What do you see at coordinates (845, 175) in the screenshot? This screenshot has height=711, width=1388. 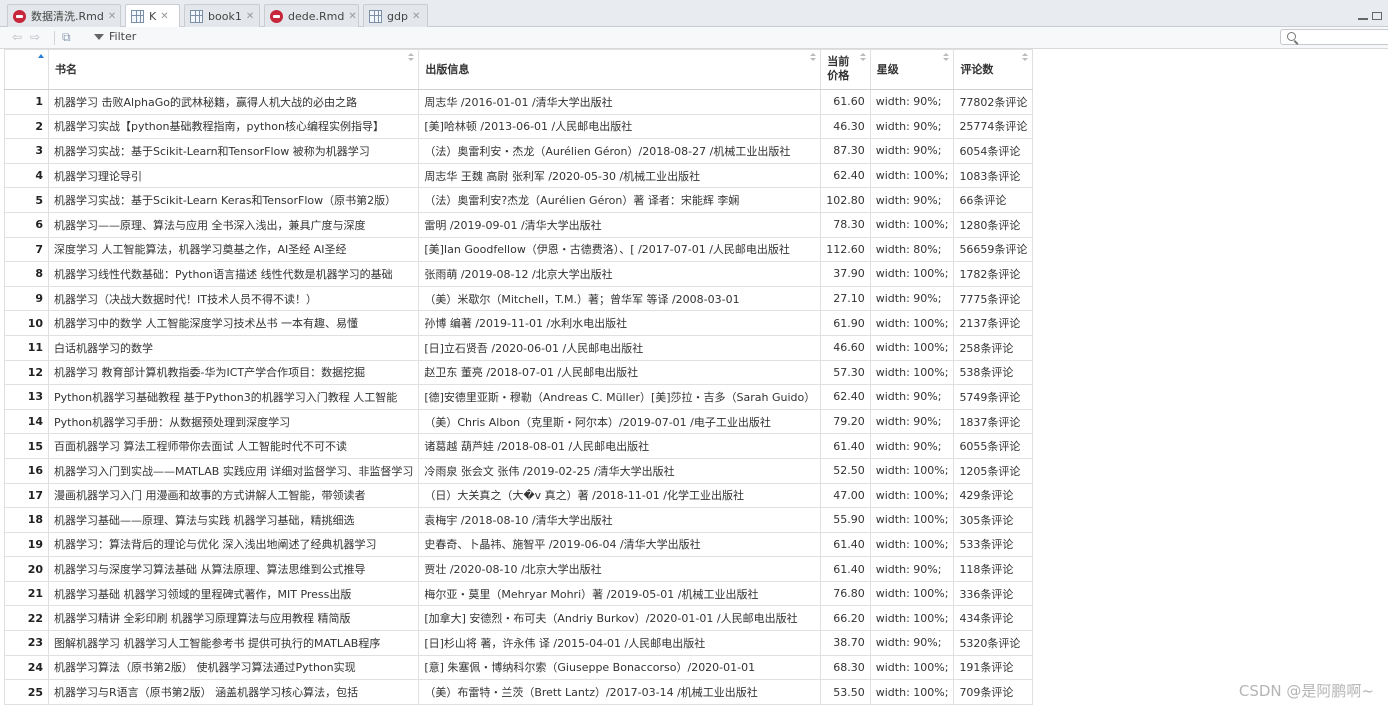 I see `price-cell: 62.40` at bounding box center [845, 175].